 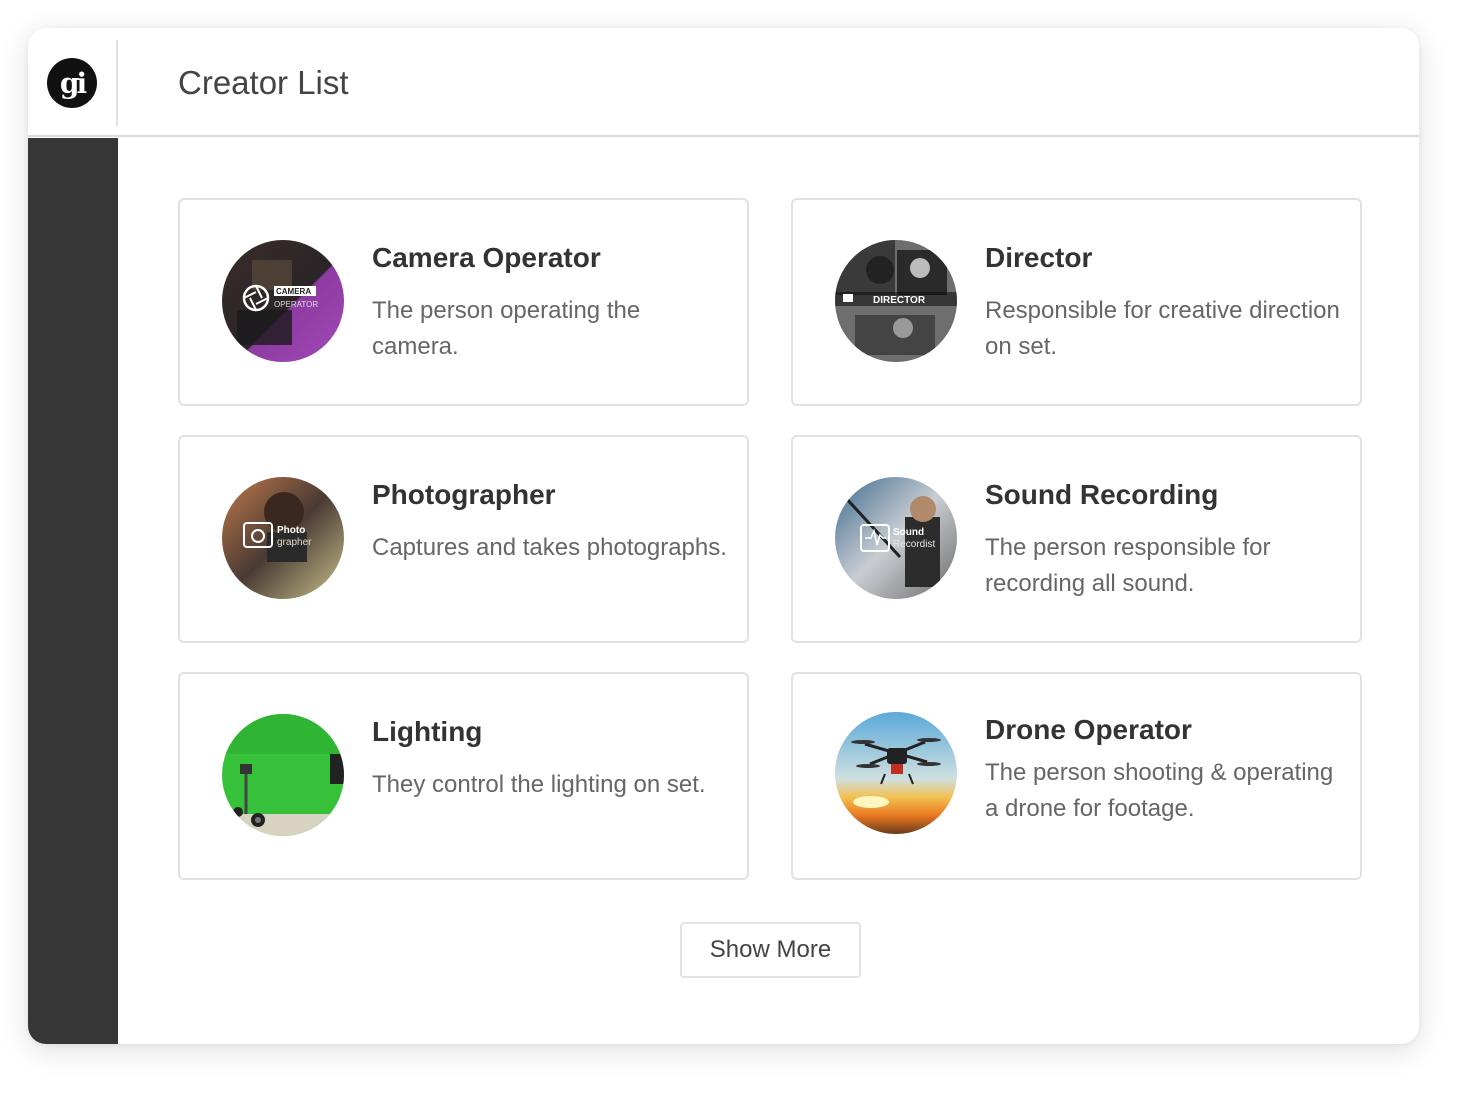 I want to click on camera-operator-avatar: CAMERA OPERATOR, so click(x=283, y=301).